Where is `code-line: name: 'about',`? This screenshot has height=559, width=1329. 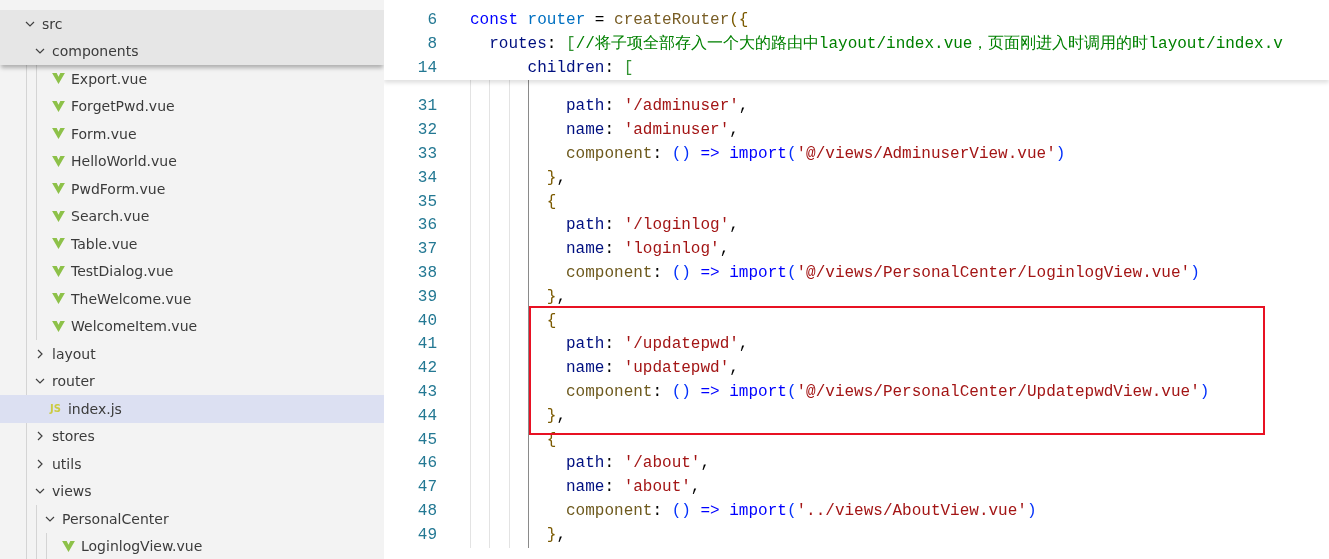 code-line: name: 'about', is located at coordinates (633, 488).